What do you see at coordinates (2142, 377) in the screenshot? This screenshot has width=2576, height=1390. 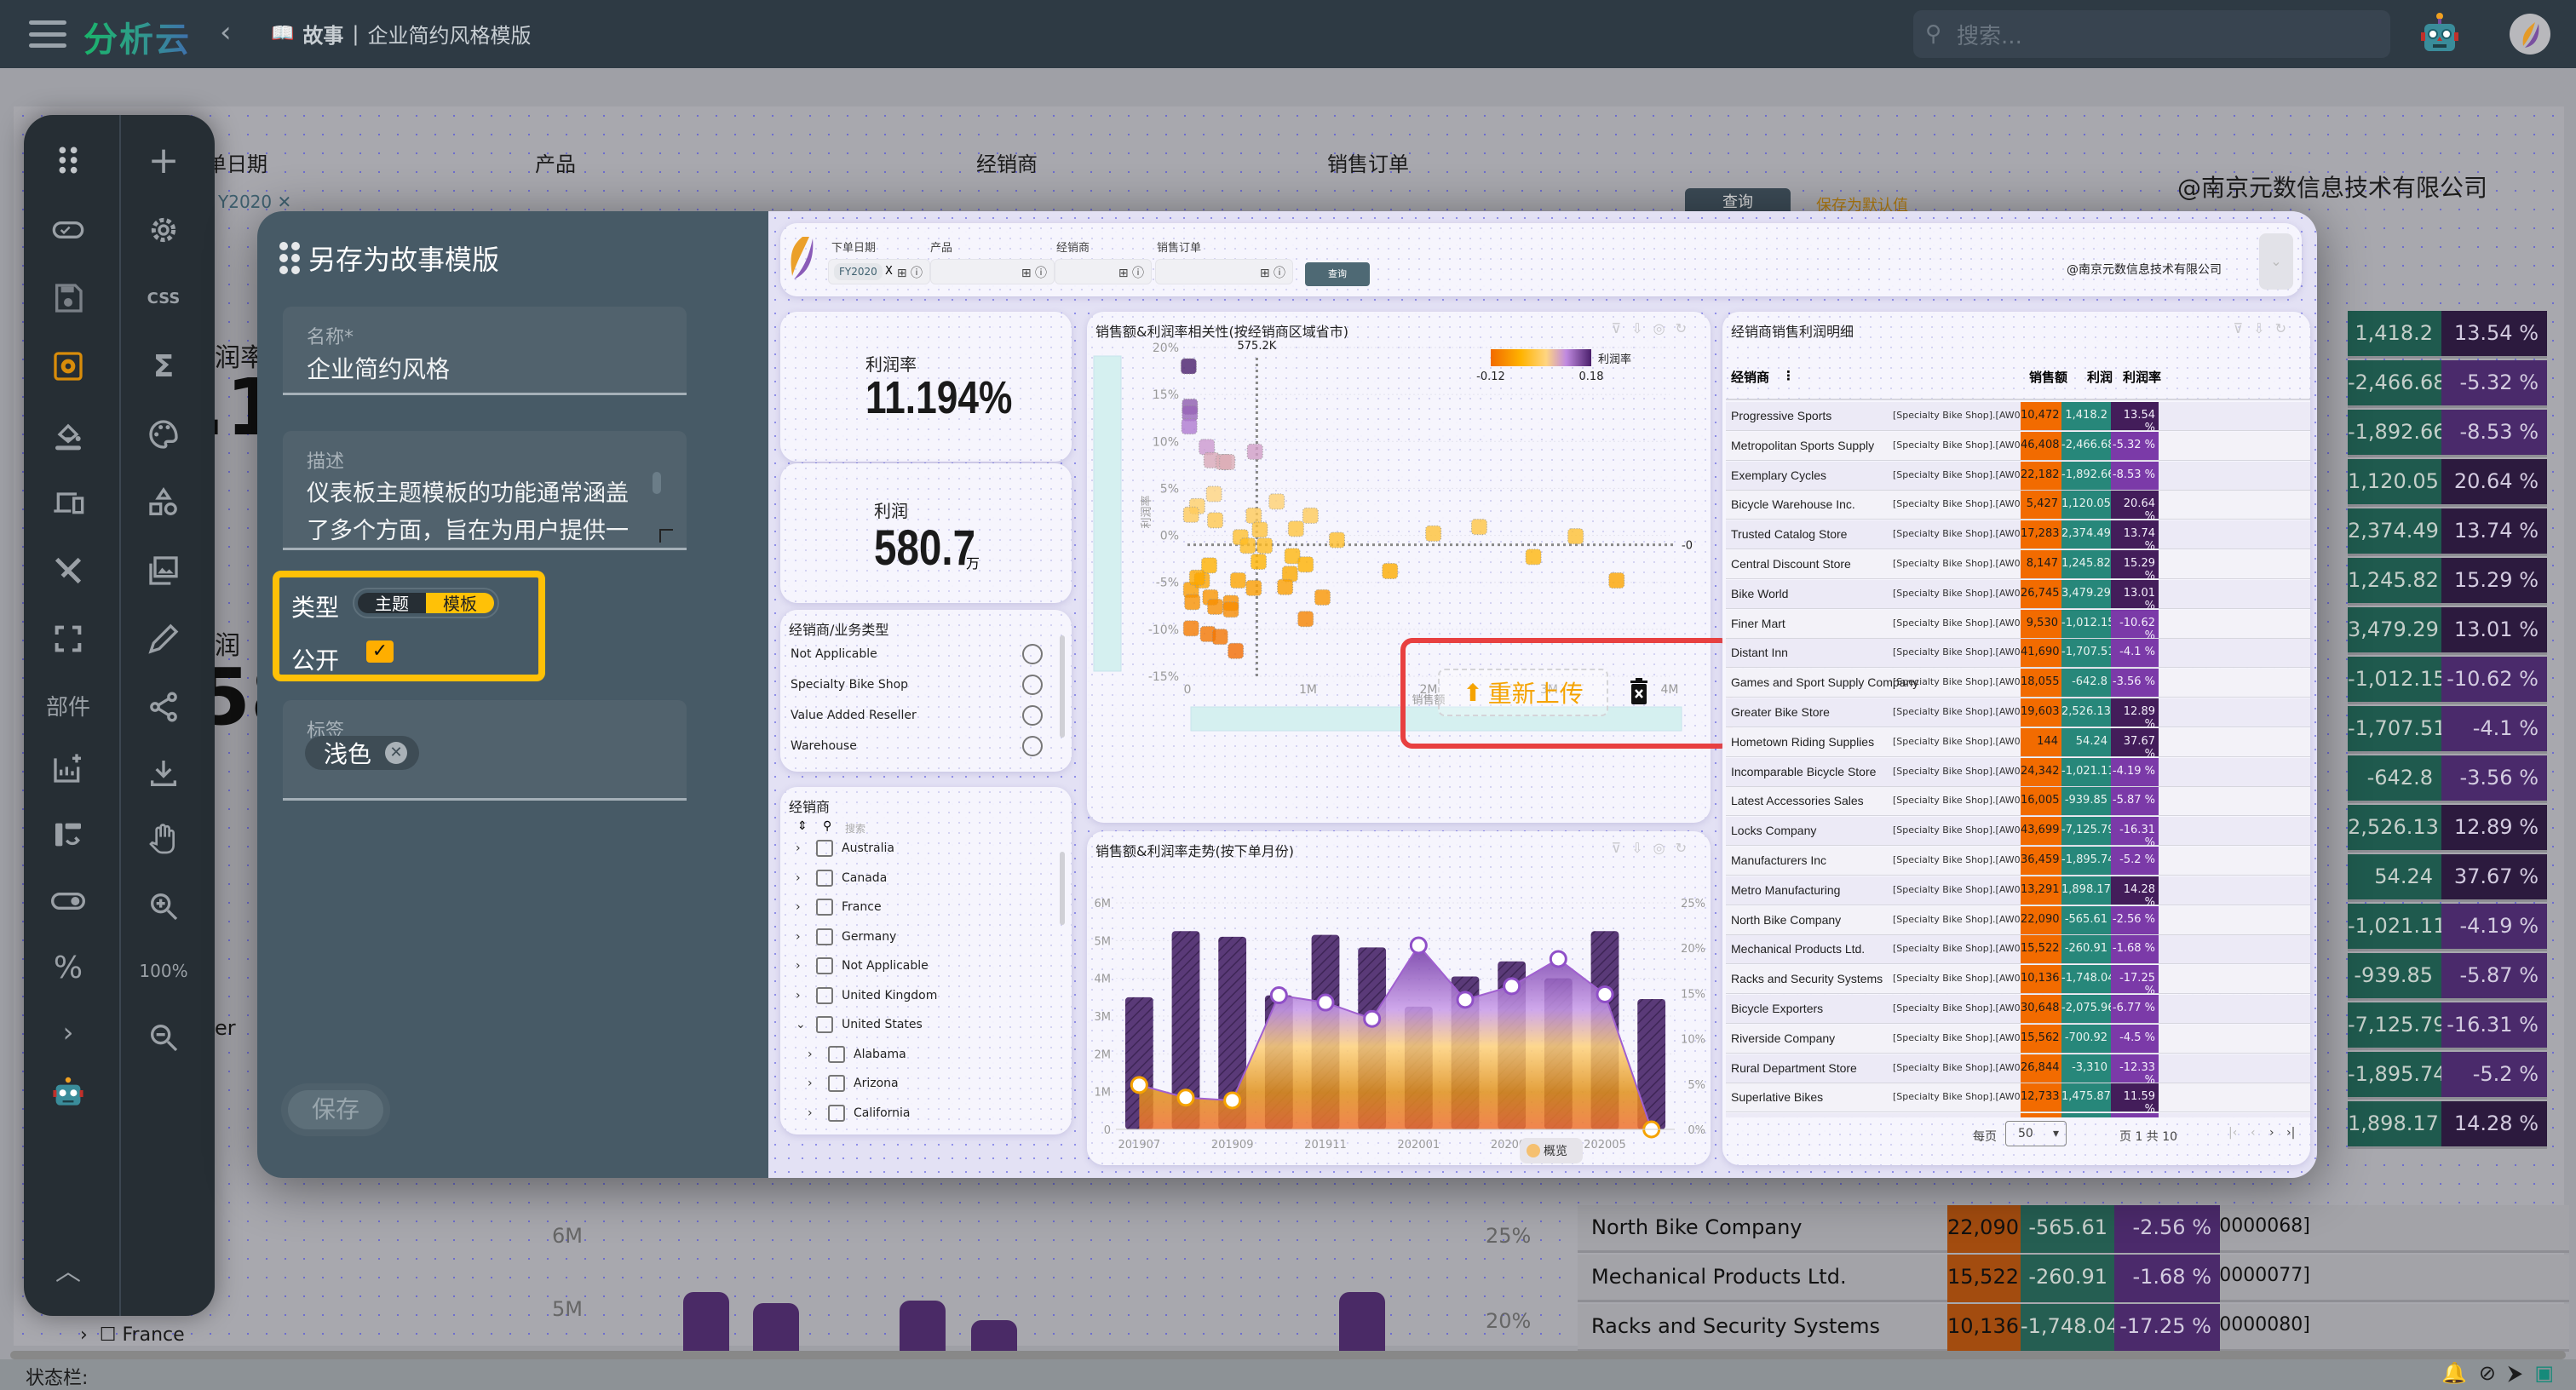 I see `column-header-rate: 利润率` at bounding box center [2142, 377].